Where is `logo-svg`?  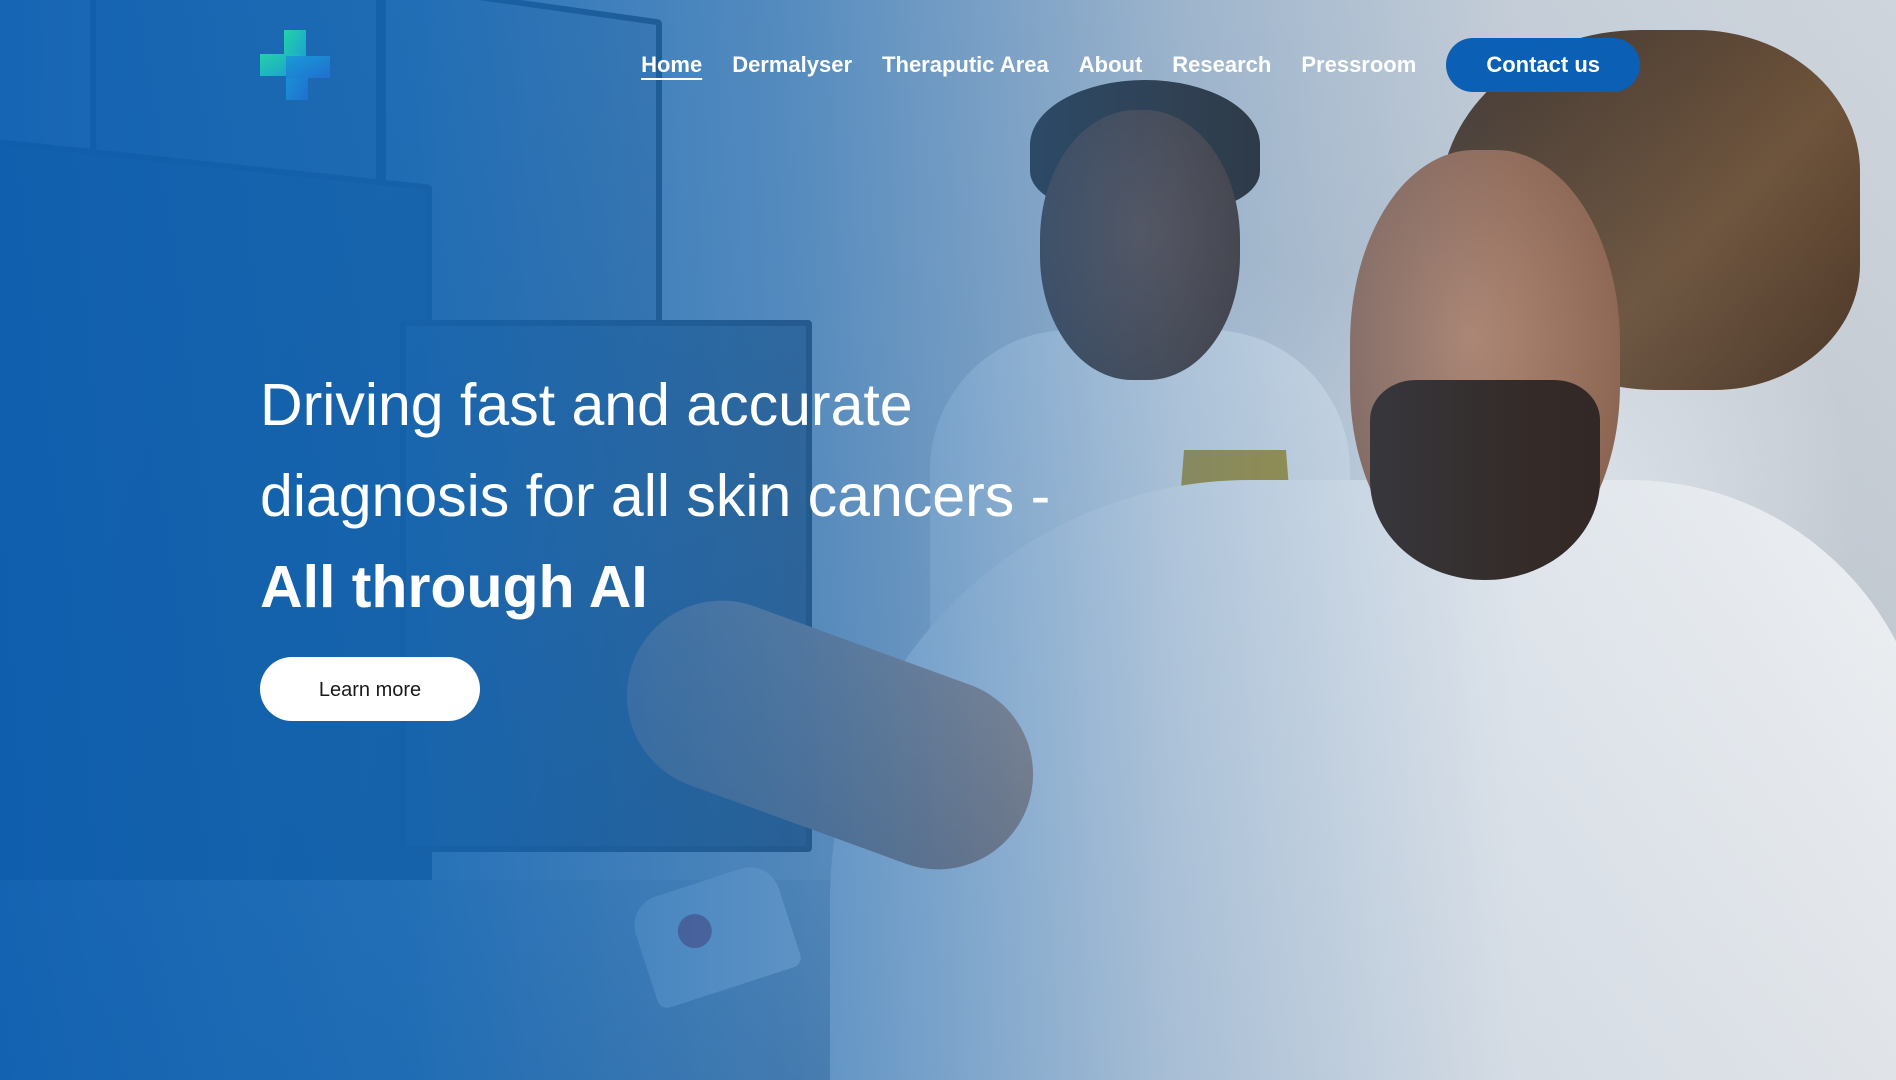
logo-svg is located at coordinates (295, 65).